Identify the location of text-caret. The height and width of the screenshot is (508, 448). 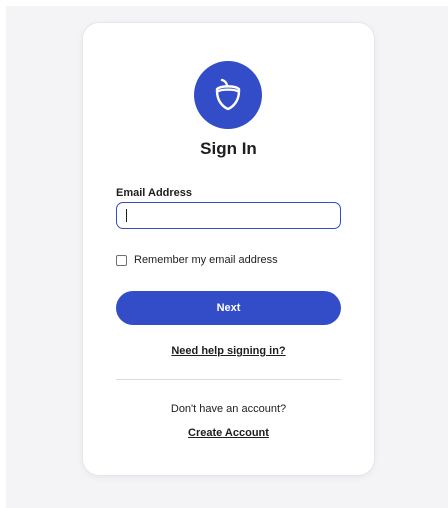
(126, 215).